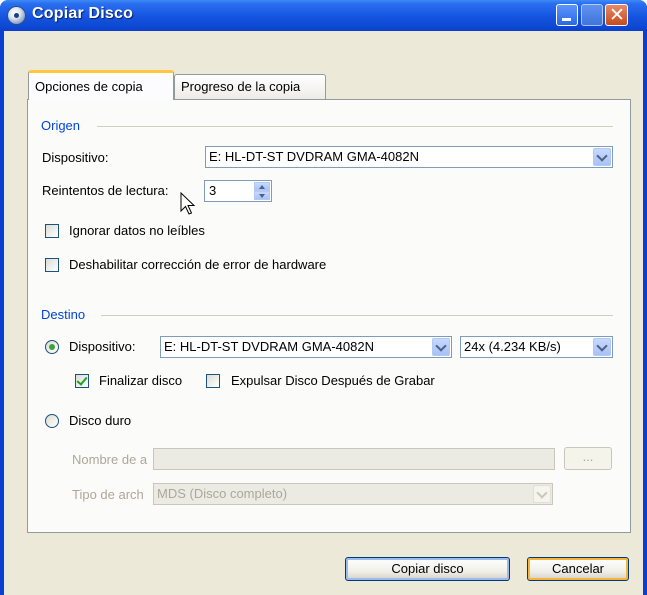 This screenshot has width=647, height=595. What do you see at coordinates (578, 569) in the screenshot?
I see `cancel-button: Cancelar` at bounding box center [578, 569].